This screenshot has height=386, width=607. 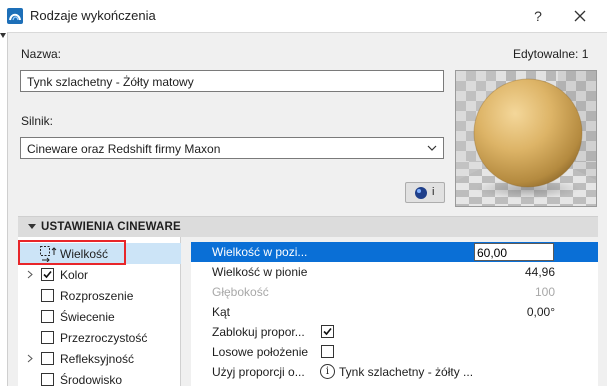 What do you see at coordinates (15, 16) in the screenshot?
I see `archicad-app-icon` at bounding box center [15, 16].